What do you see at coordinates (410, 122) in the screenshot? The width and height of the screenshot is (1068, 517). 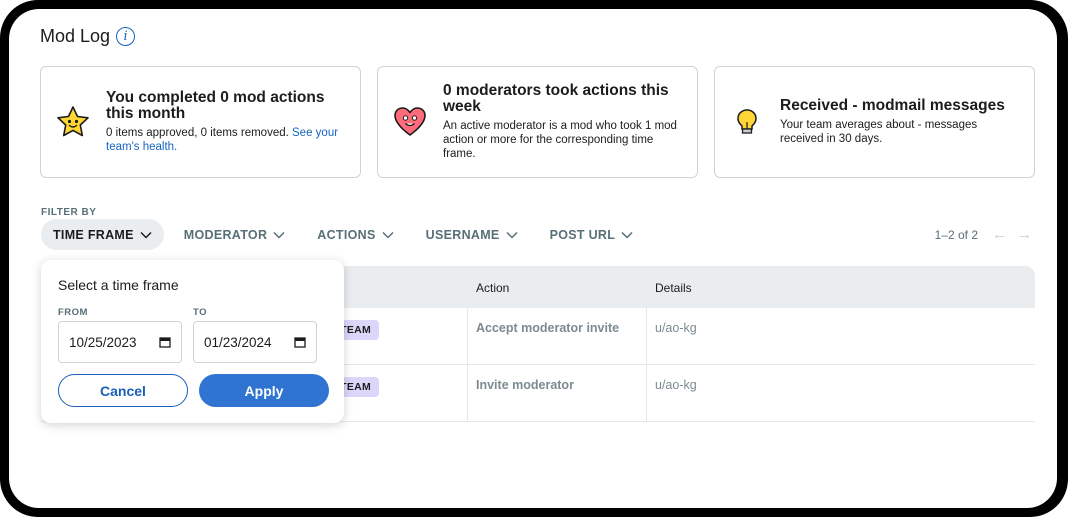 I see `heart-icon` at bounding box center [410, 122].